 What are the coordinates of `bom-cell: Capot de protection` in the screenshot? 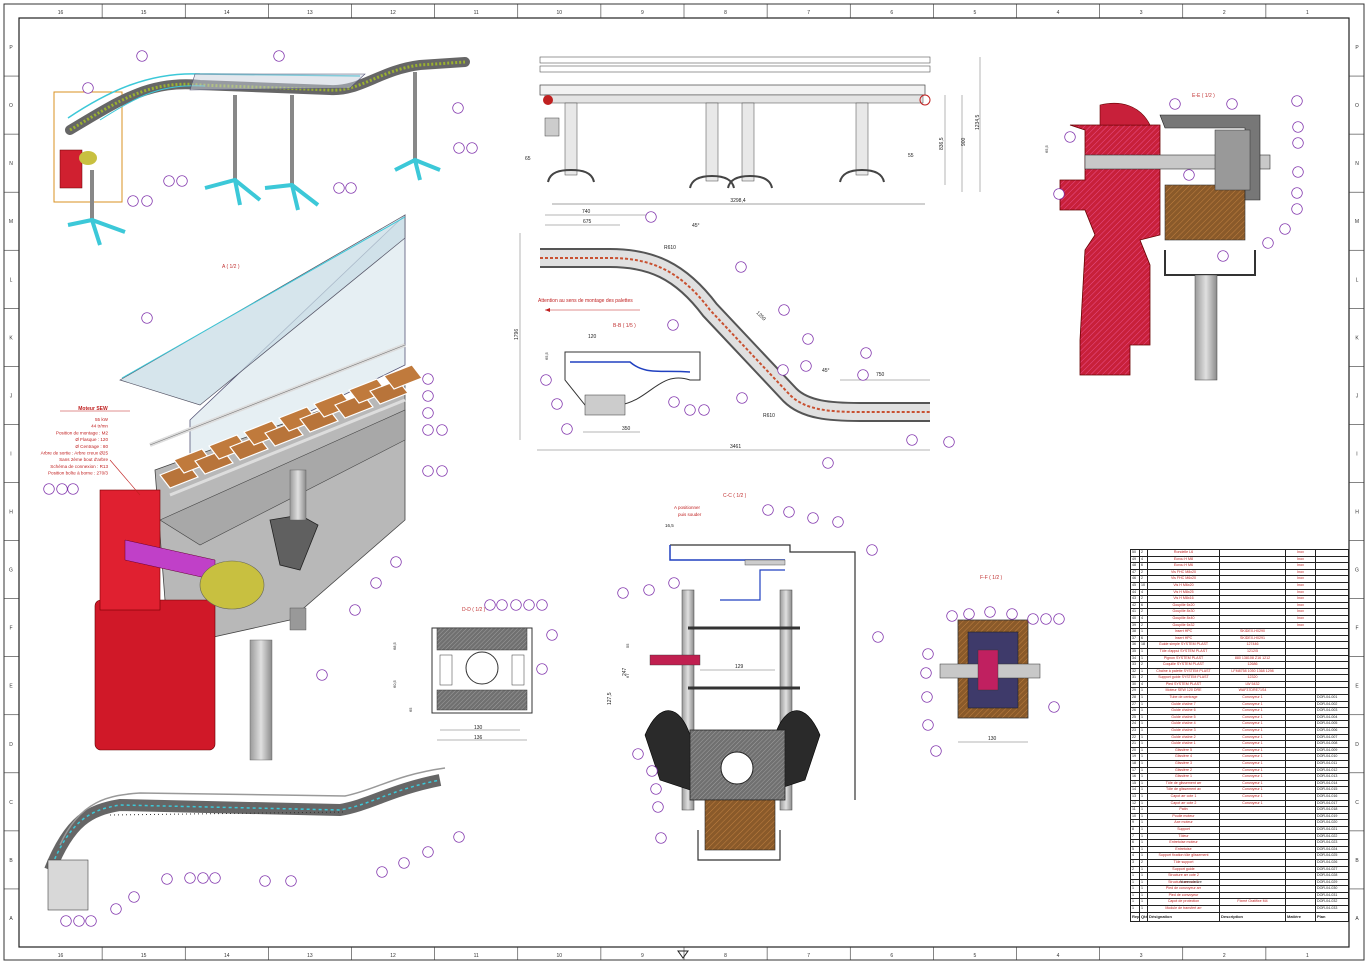 It's located at (1183, 902).